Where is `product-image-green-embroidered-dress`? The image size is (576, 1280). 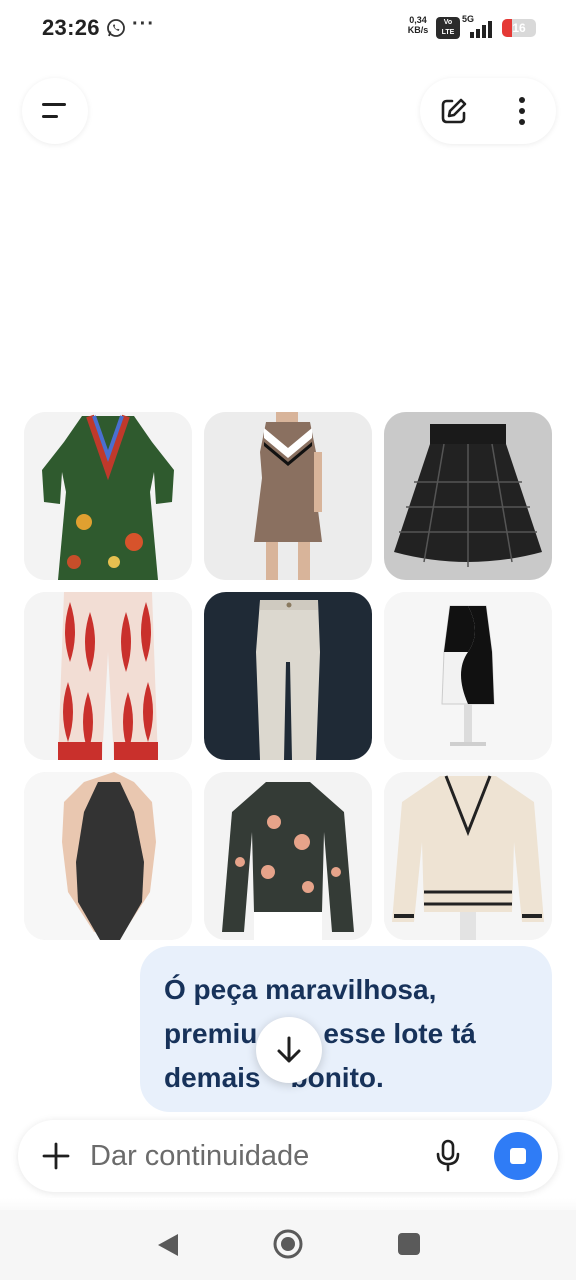 product-image-green-embroidered-dress is located at coordinates (108, 496).